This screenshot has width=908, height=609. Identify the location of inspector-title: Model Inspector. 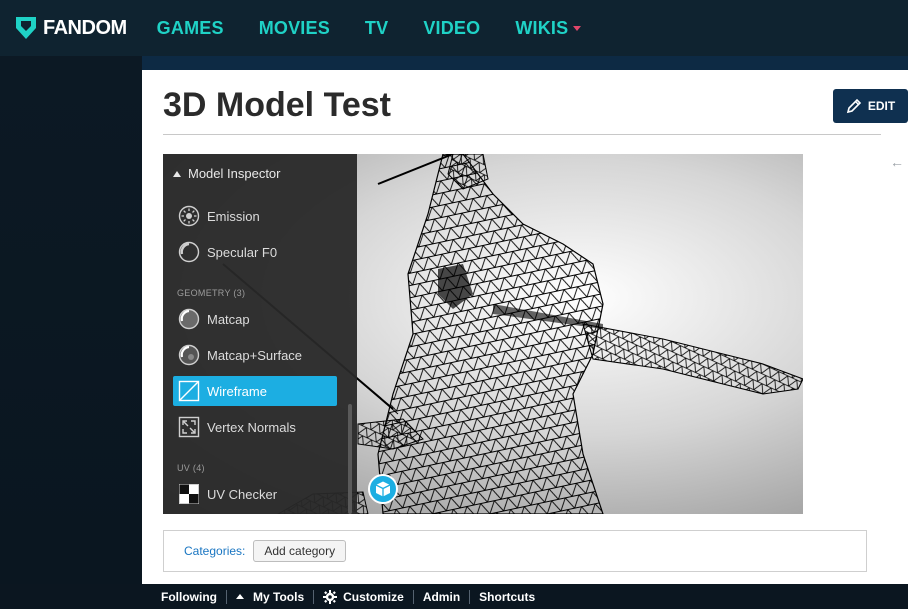
(234, 173).